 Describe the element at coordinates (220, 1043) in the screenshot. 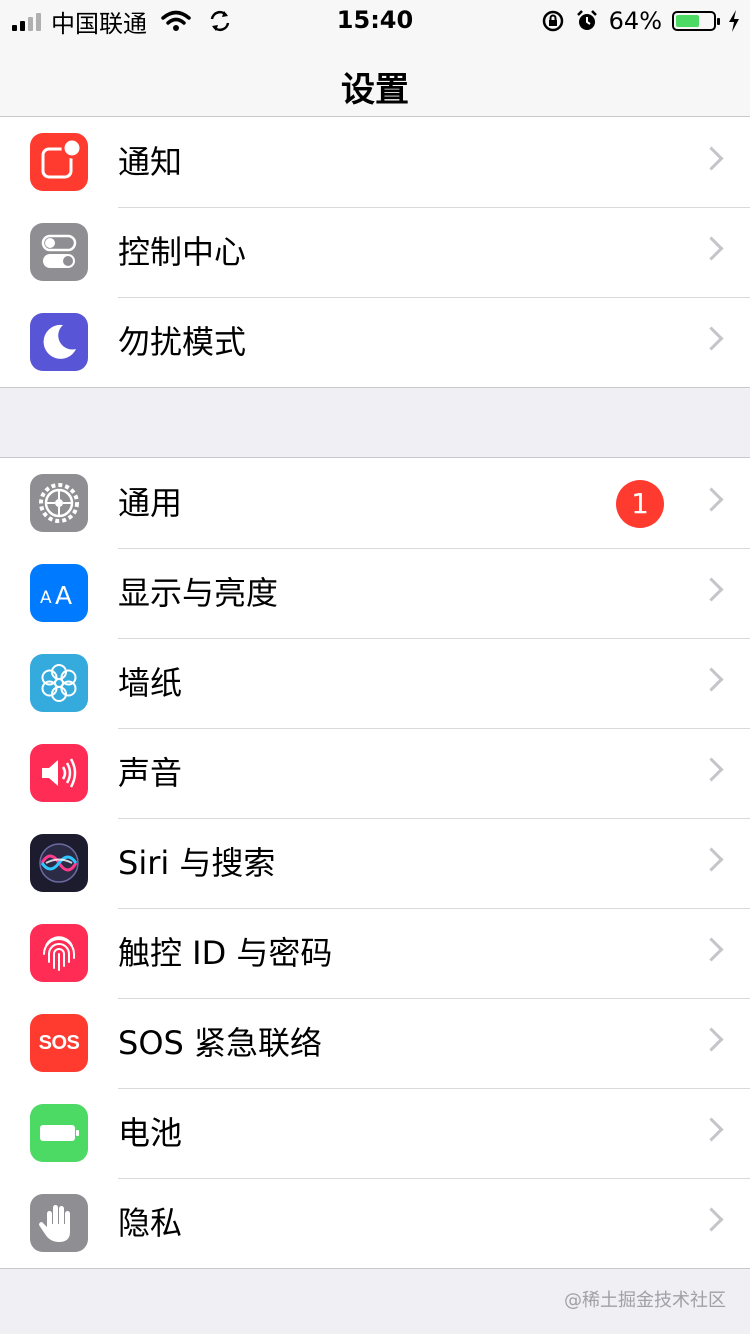

I see `settings-row-label: SOS 紧急联络` at that location.